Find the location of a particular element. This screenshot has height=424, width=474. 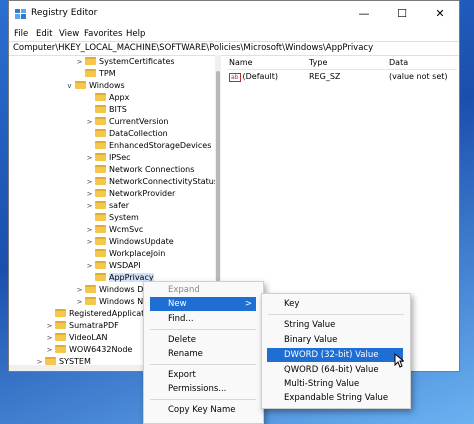

tree-node: System is located at coordinates (112, 218).